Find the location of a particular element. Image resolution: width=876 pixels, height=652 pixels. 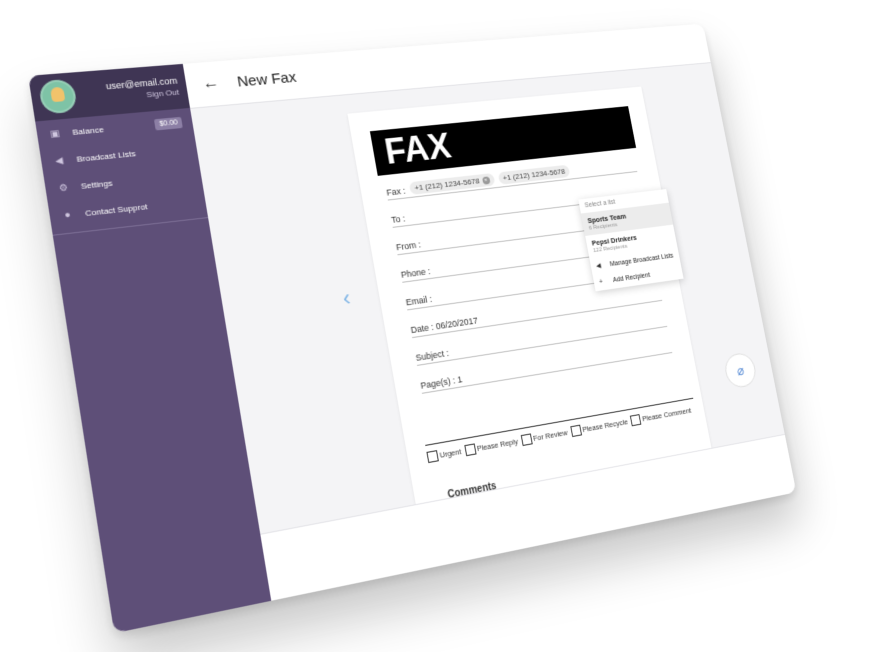

to-label: To : is located at coordinates (398, 219).